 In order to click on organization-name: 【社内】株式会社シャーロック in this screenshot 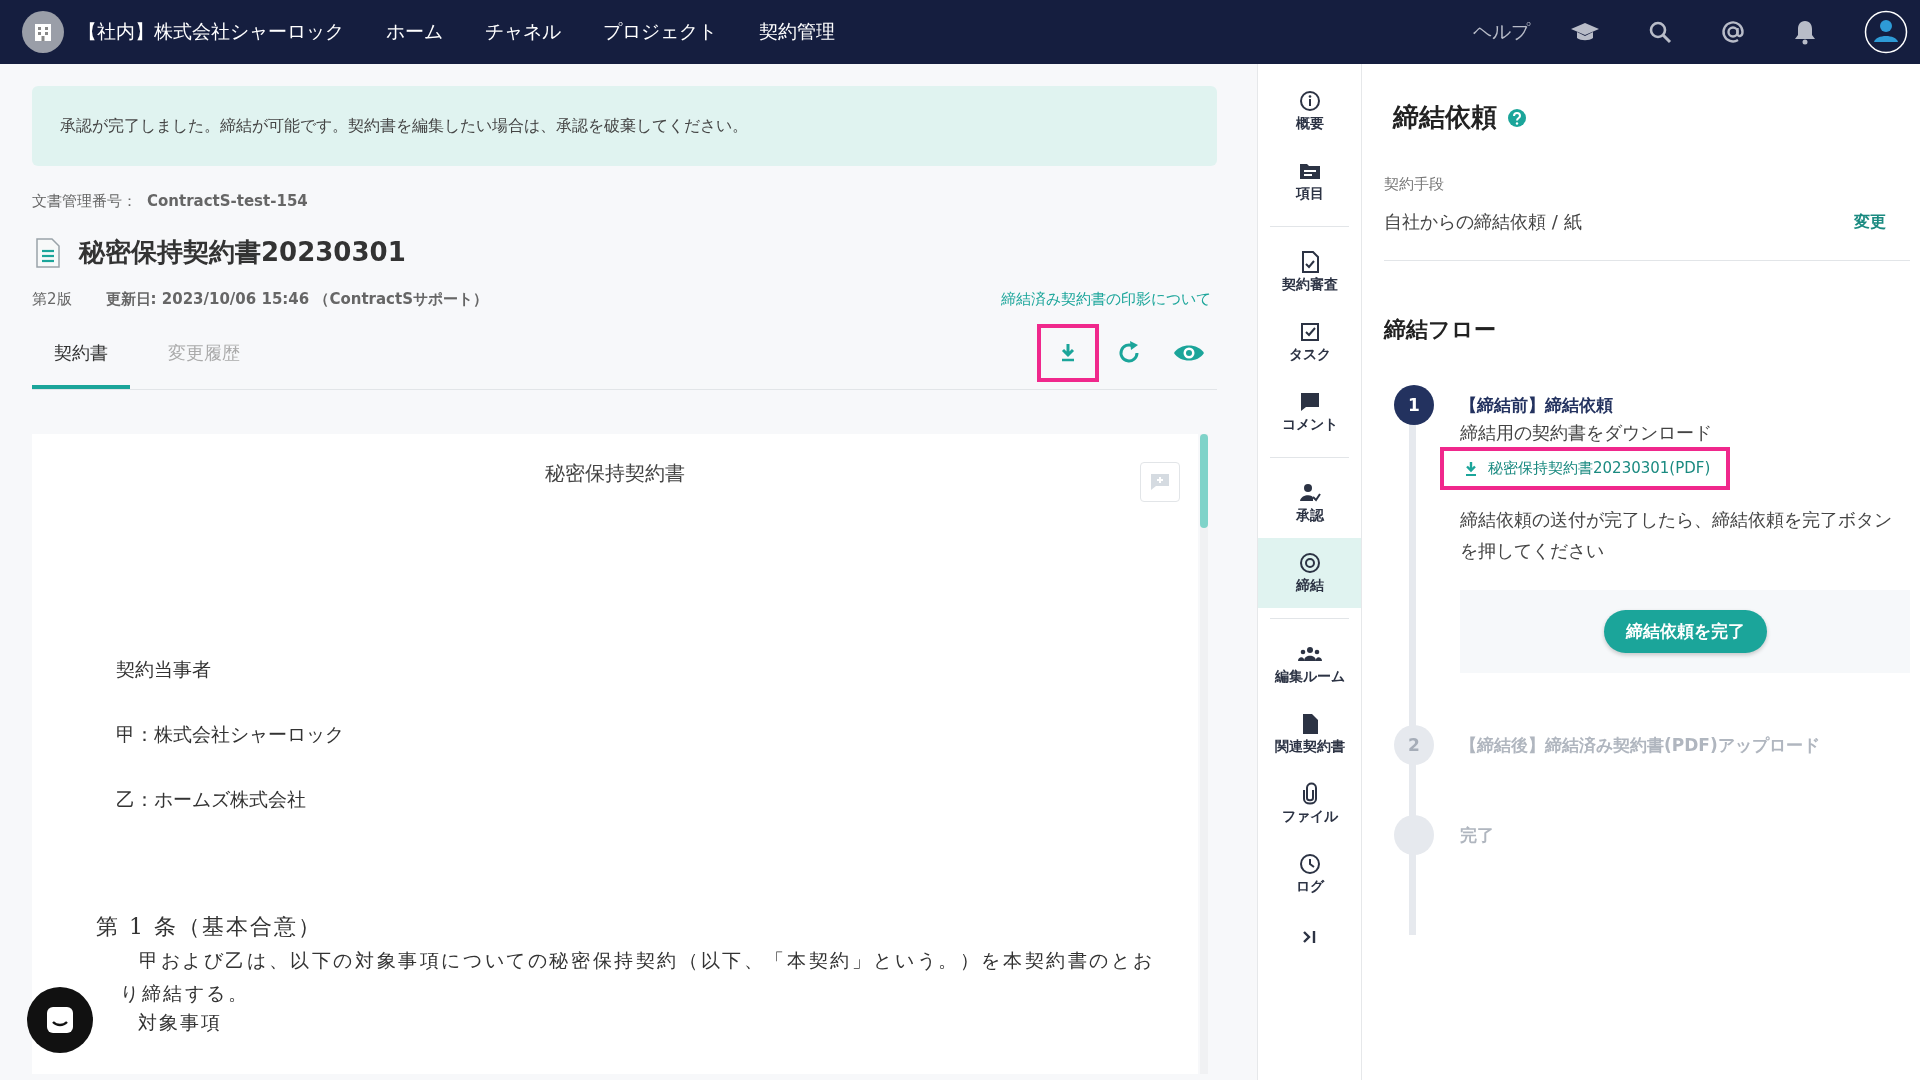, I will do `click(211, 32)`.